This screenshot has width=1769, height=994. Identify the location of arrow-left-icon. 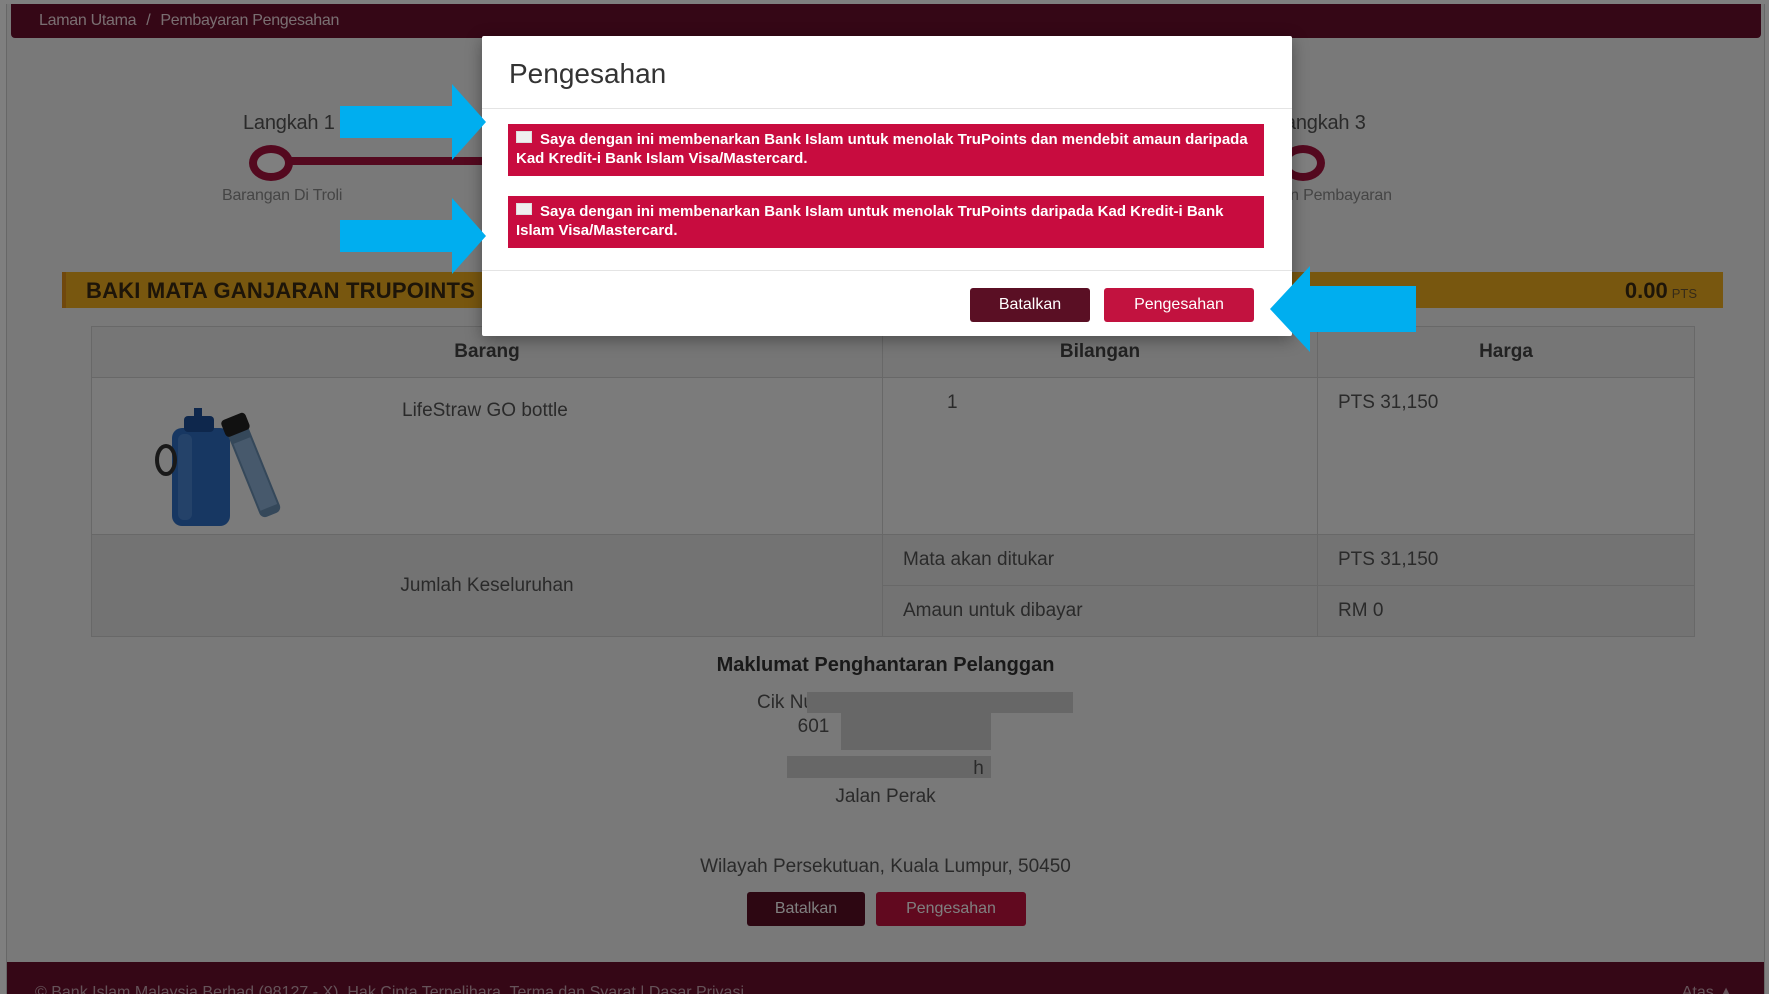
(1343, 309).